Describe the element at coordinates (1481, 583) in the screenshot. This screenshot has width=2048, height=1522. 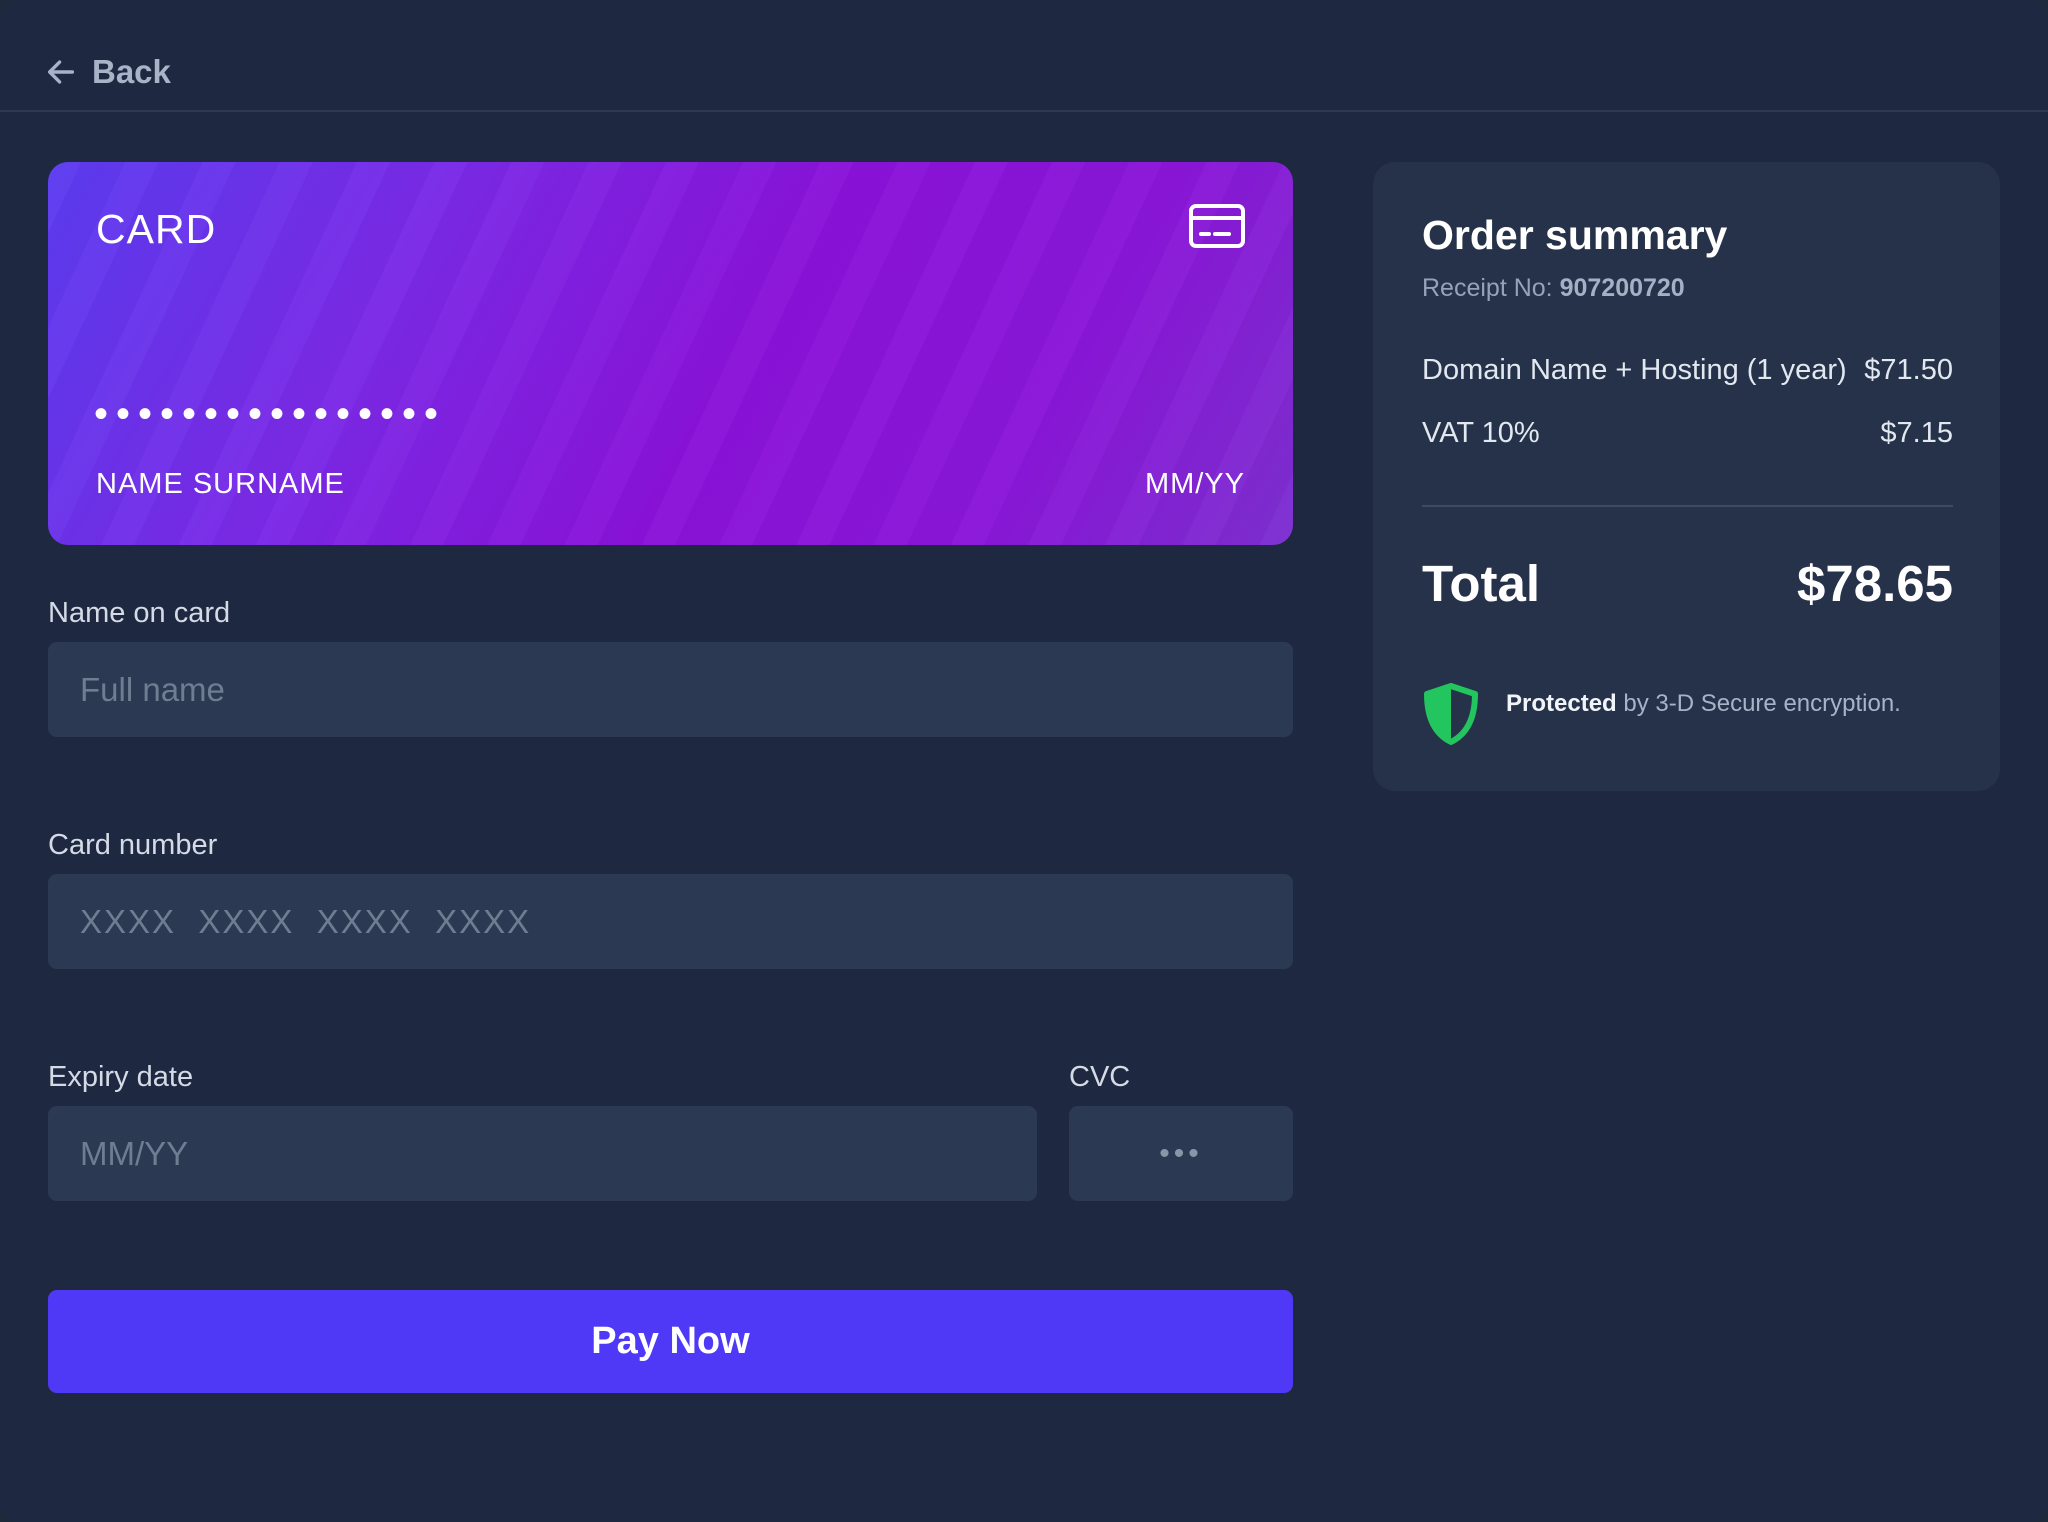
I see `total-label: Total` at that location.